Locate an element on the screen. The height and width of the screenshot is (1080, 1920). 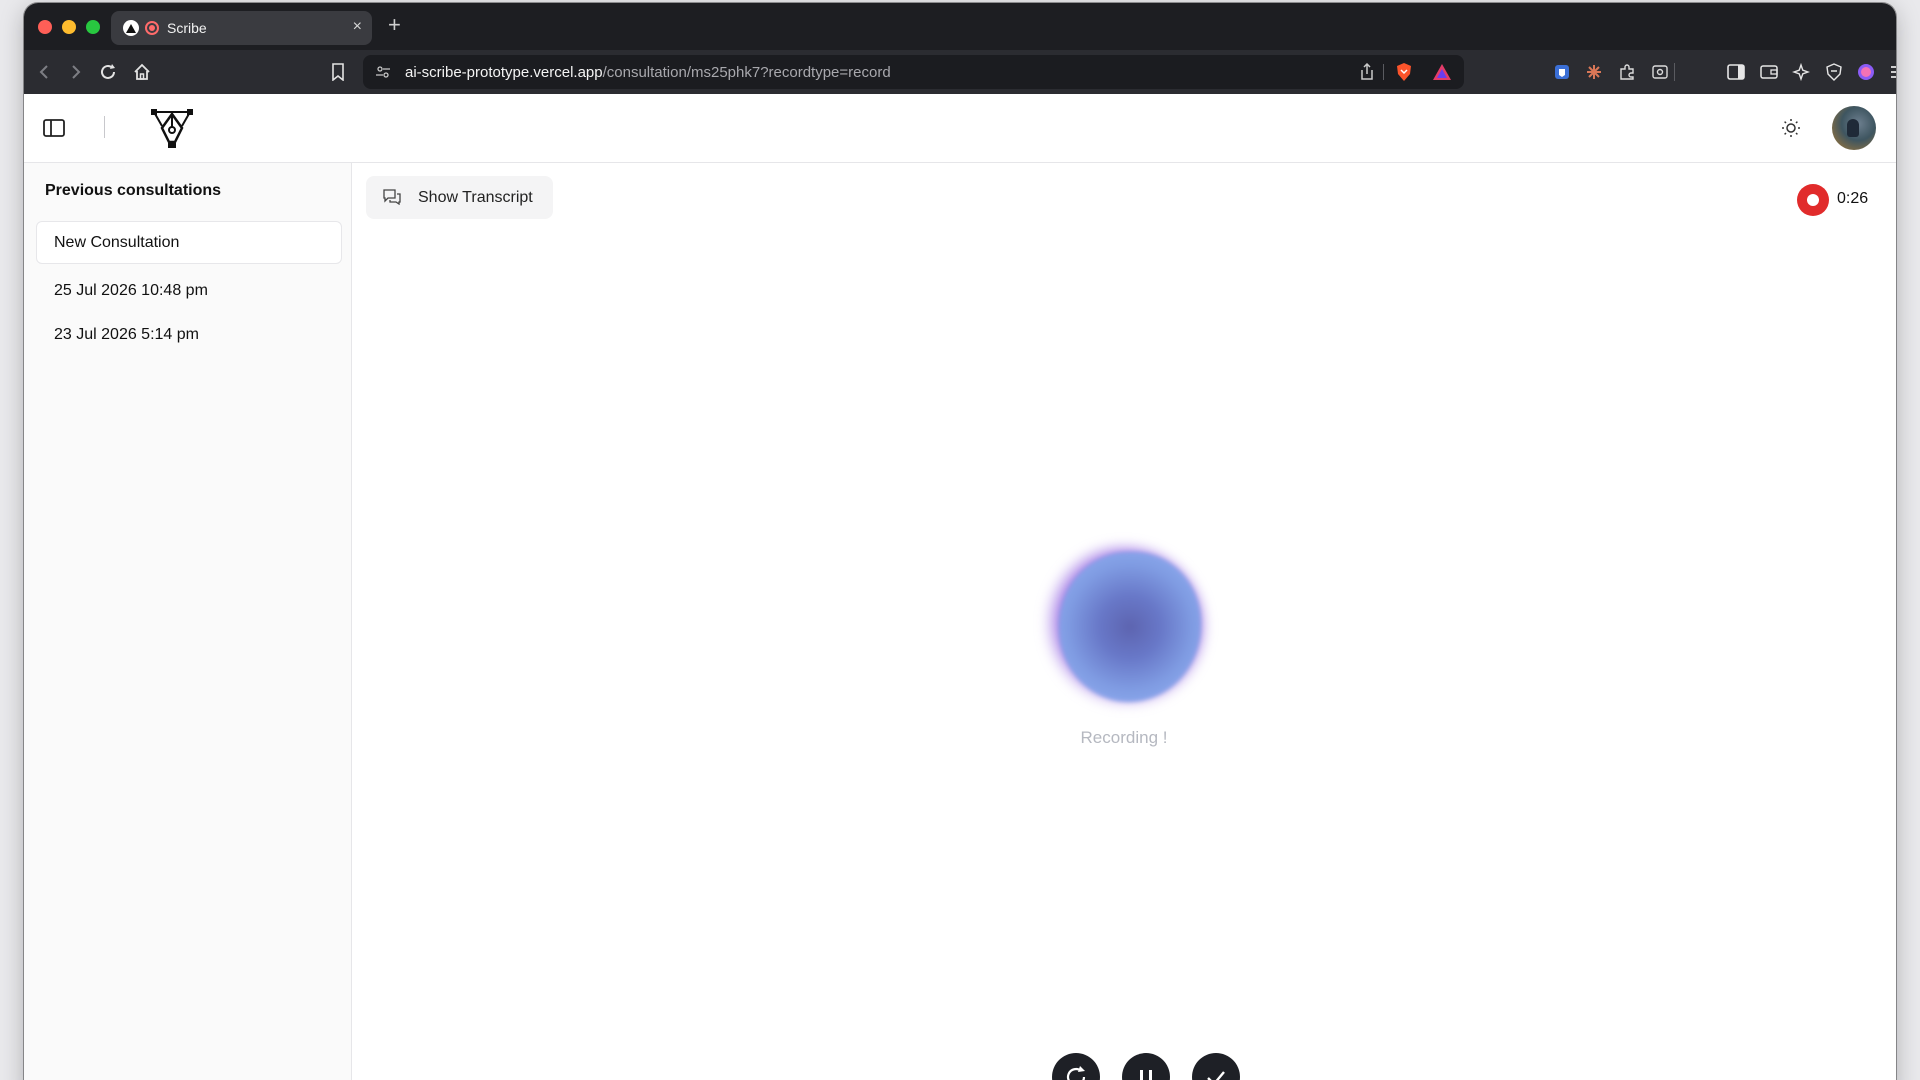
claude-extension-icon is located at coordinates (1594, 72).